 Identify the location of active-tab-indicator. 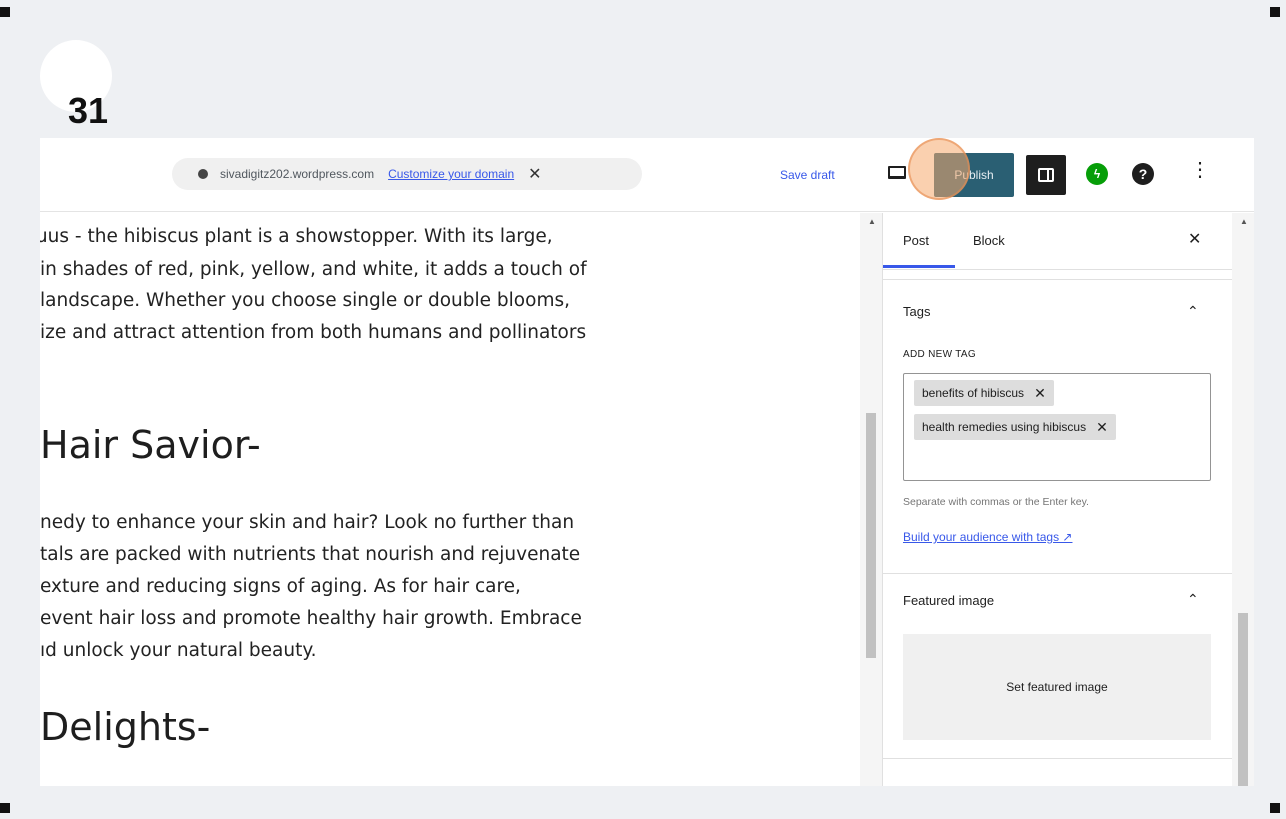
(919, 266).